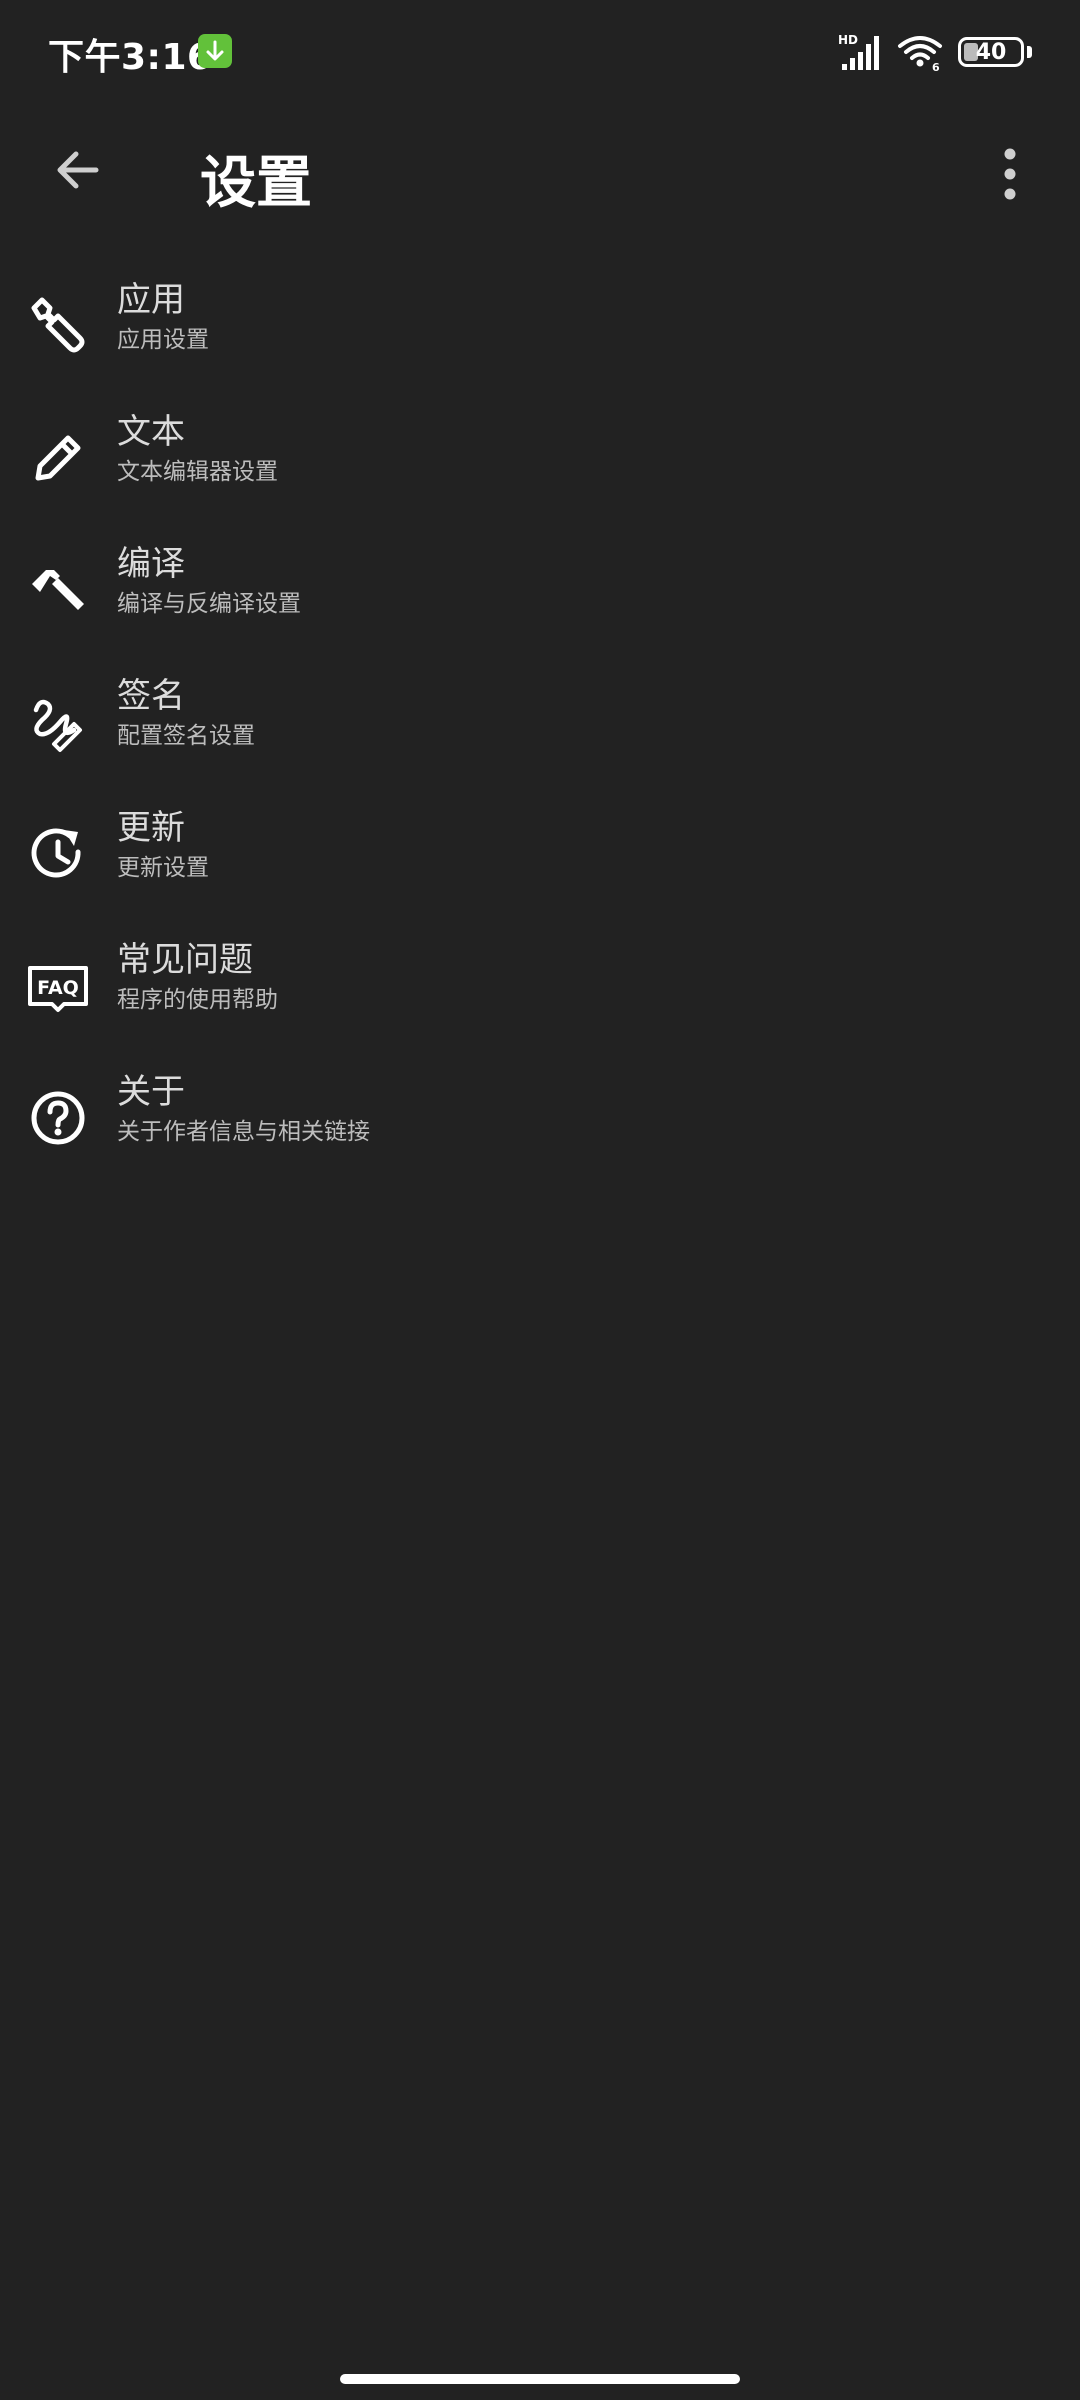 The image size is (1080, 2400). I want to click on status-icons: HD 6 40, so click(935, 52).